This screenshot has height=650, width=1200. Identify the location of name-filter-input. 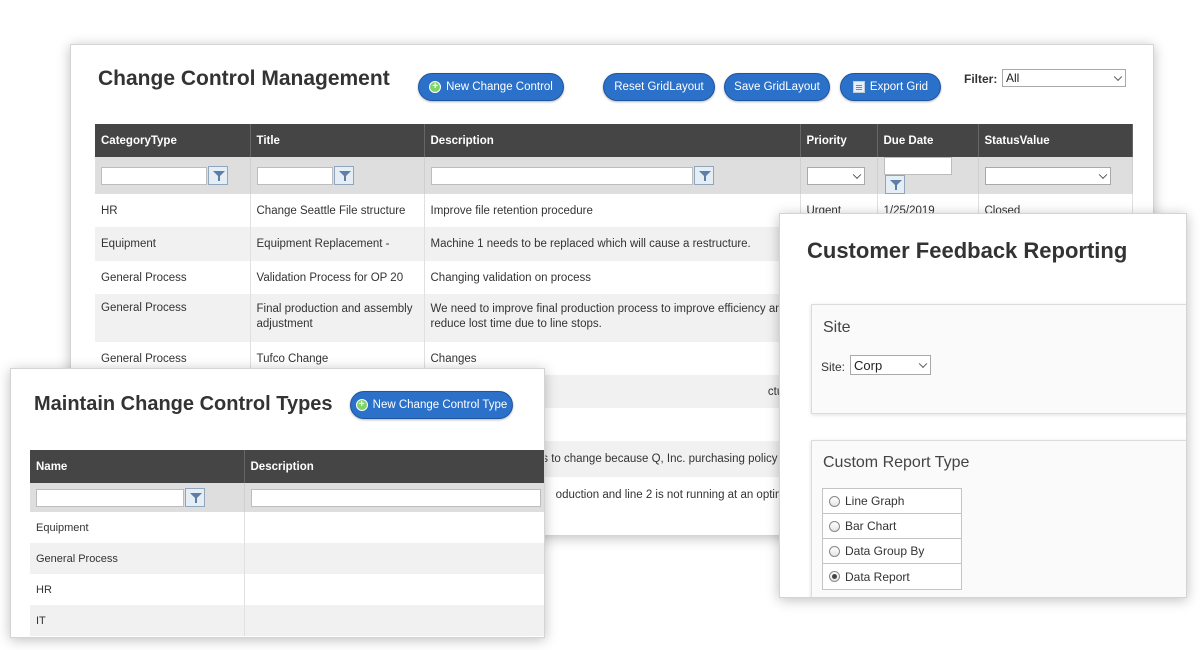
(110, 497).